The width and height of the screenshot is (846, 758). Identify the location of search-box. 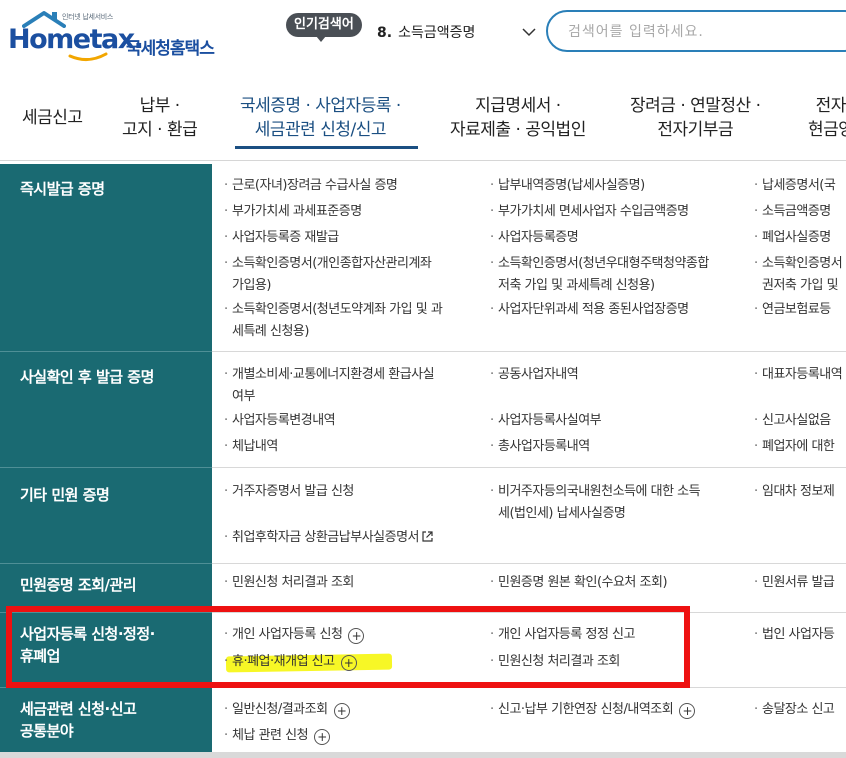
(696, 31).